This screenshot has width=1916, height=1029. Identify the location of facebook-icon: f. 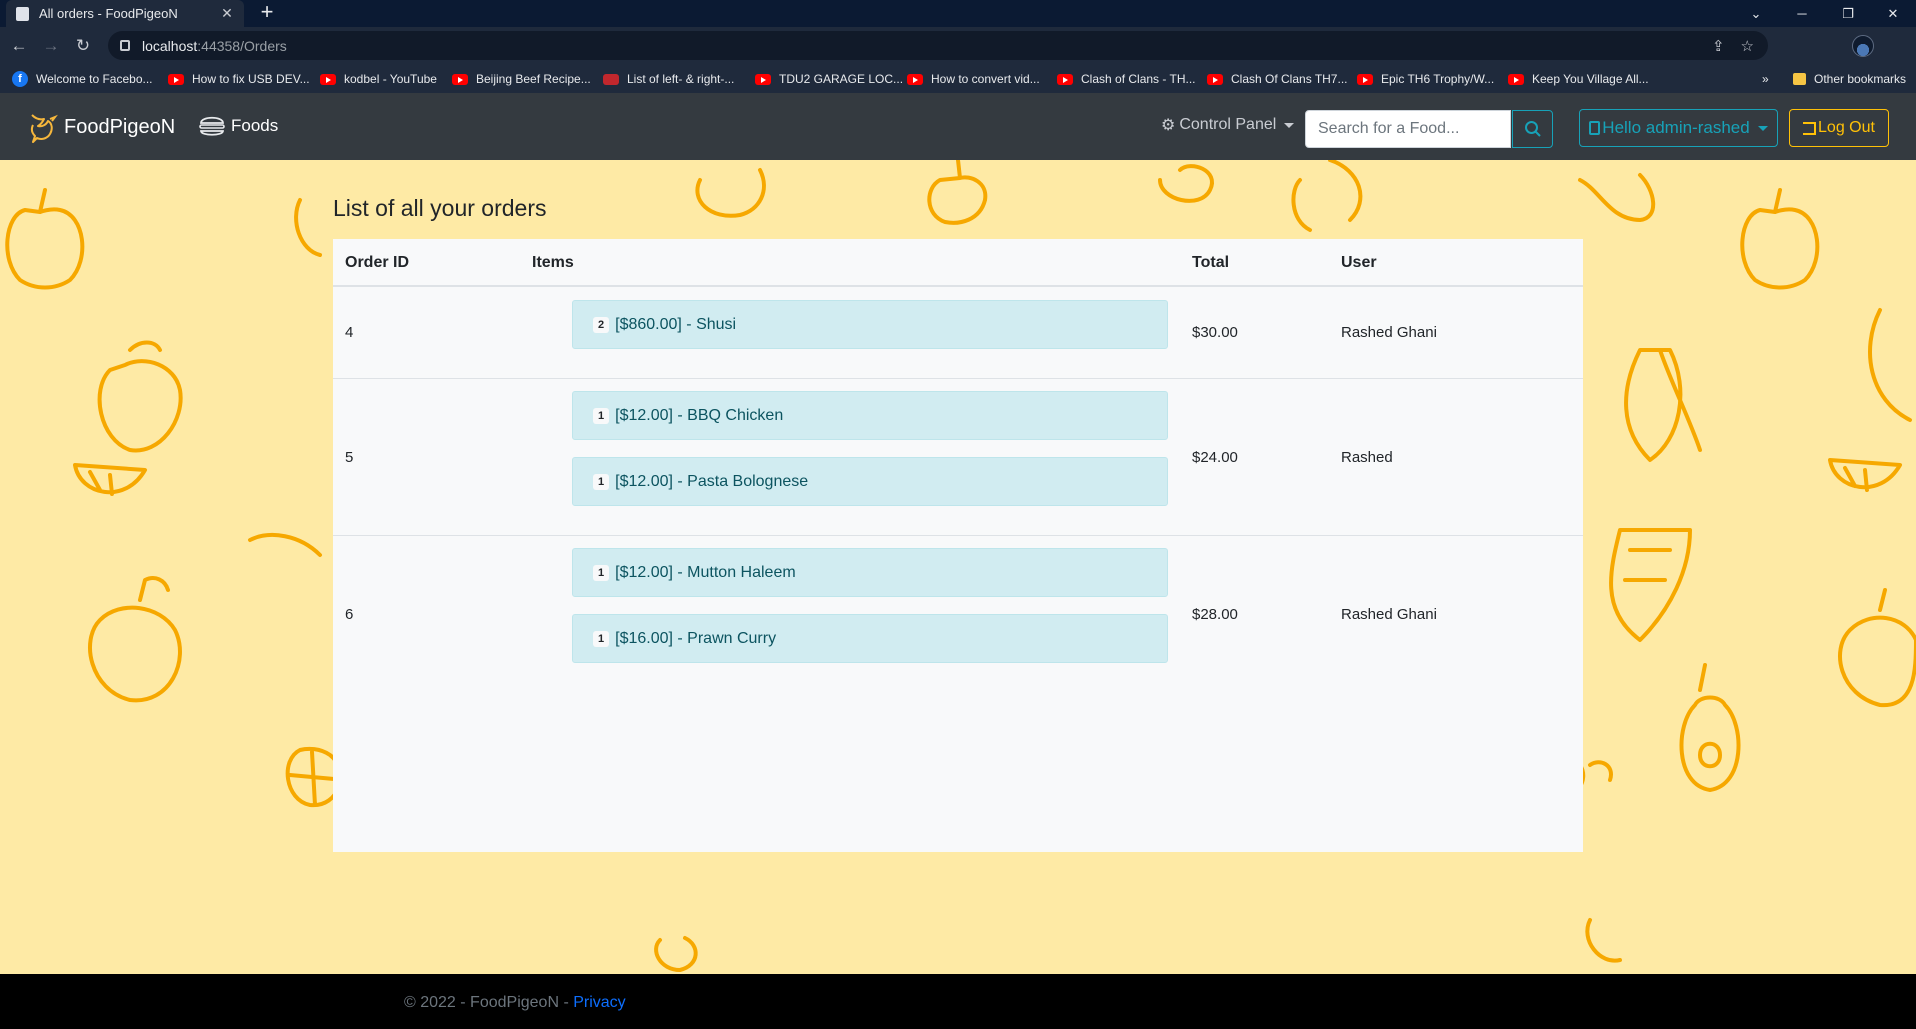
(20, 79).